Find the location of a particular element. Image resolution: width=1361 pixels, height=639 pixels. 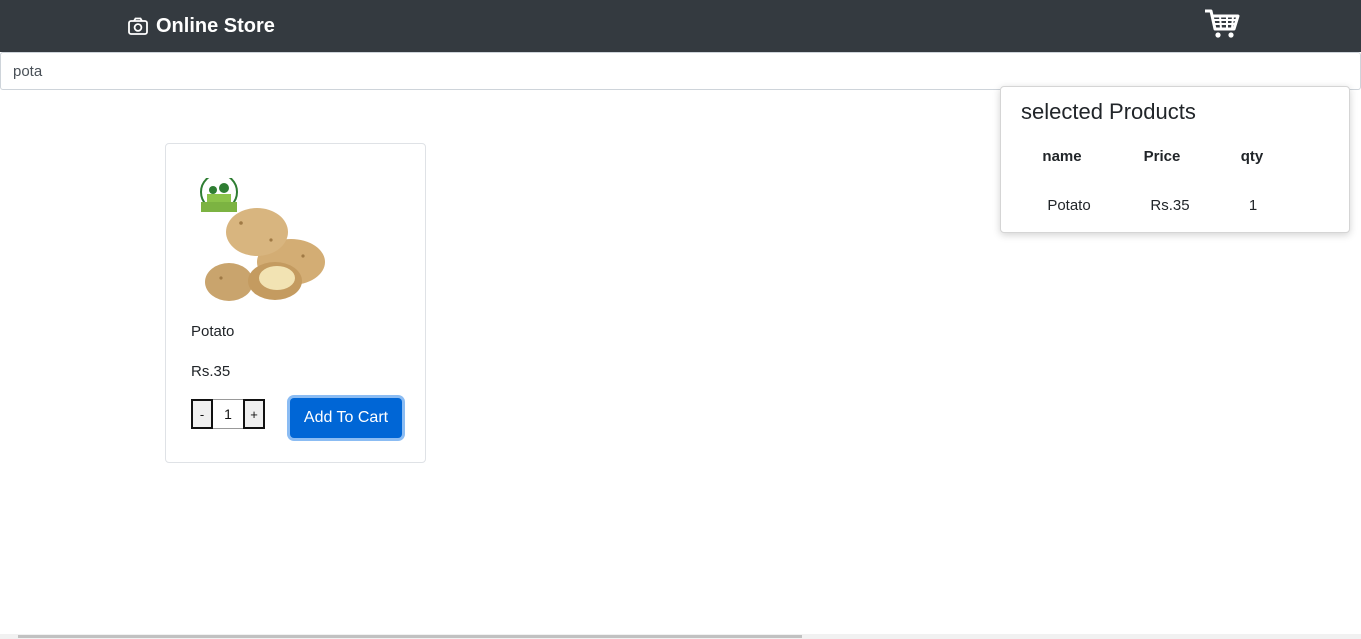

product-name: Potato is located at coordinates (213, 331).